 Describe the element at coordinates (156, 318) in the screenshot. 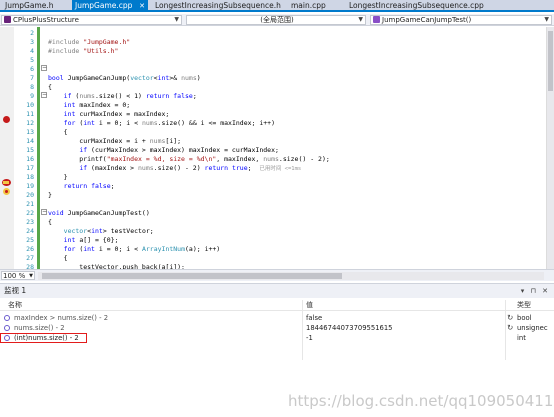

I see `watch-expression: maxIndex > nums.size() - 2` at that location.